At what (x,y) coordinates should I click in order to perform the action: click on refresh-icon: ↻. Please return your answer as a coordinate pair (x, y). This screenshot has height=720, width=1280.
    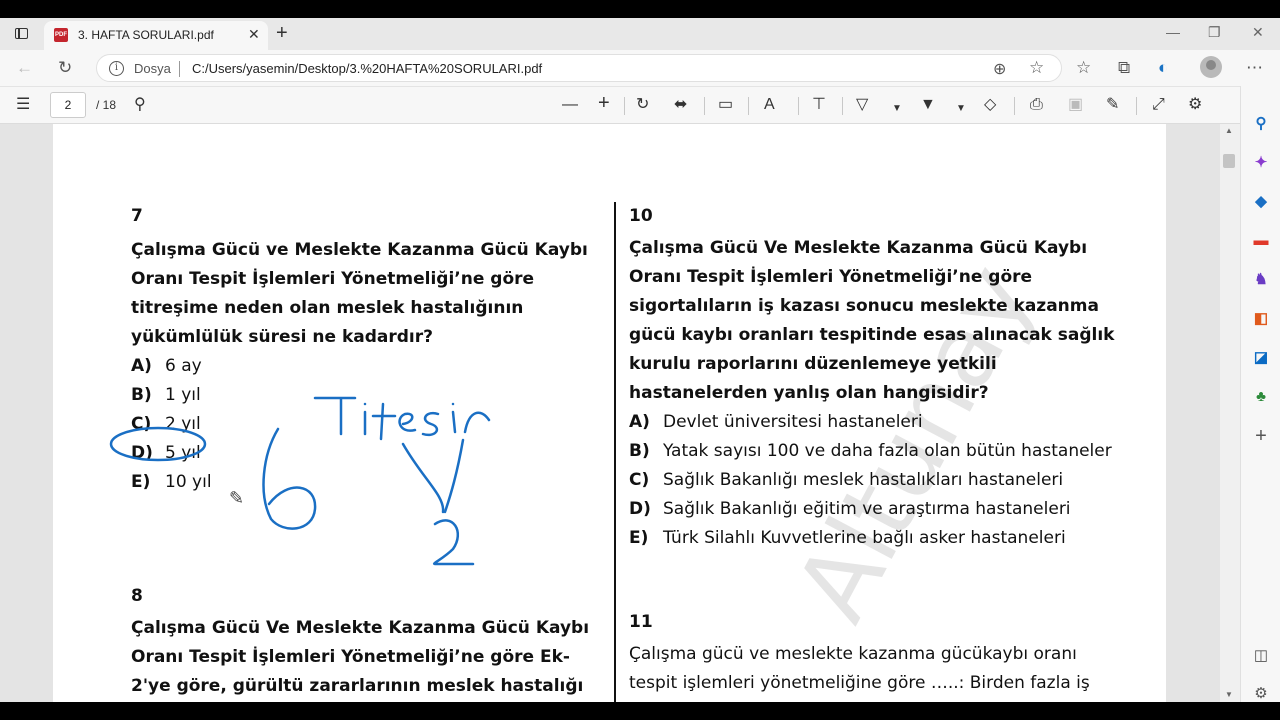
    Looking at the image, I should click on (65, 68).